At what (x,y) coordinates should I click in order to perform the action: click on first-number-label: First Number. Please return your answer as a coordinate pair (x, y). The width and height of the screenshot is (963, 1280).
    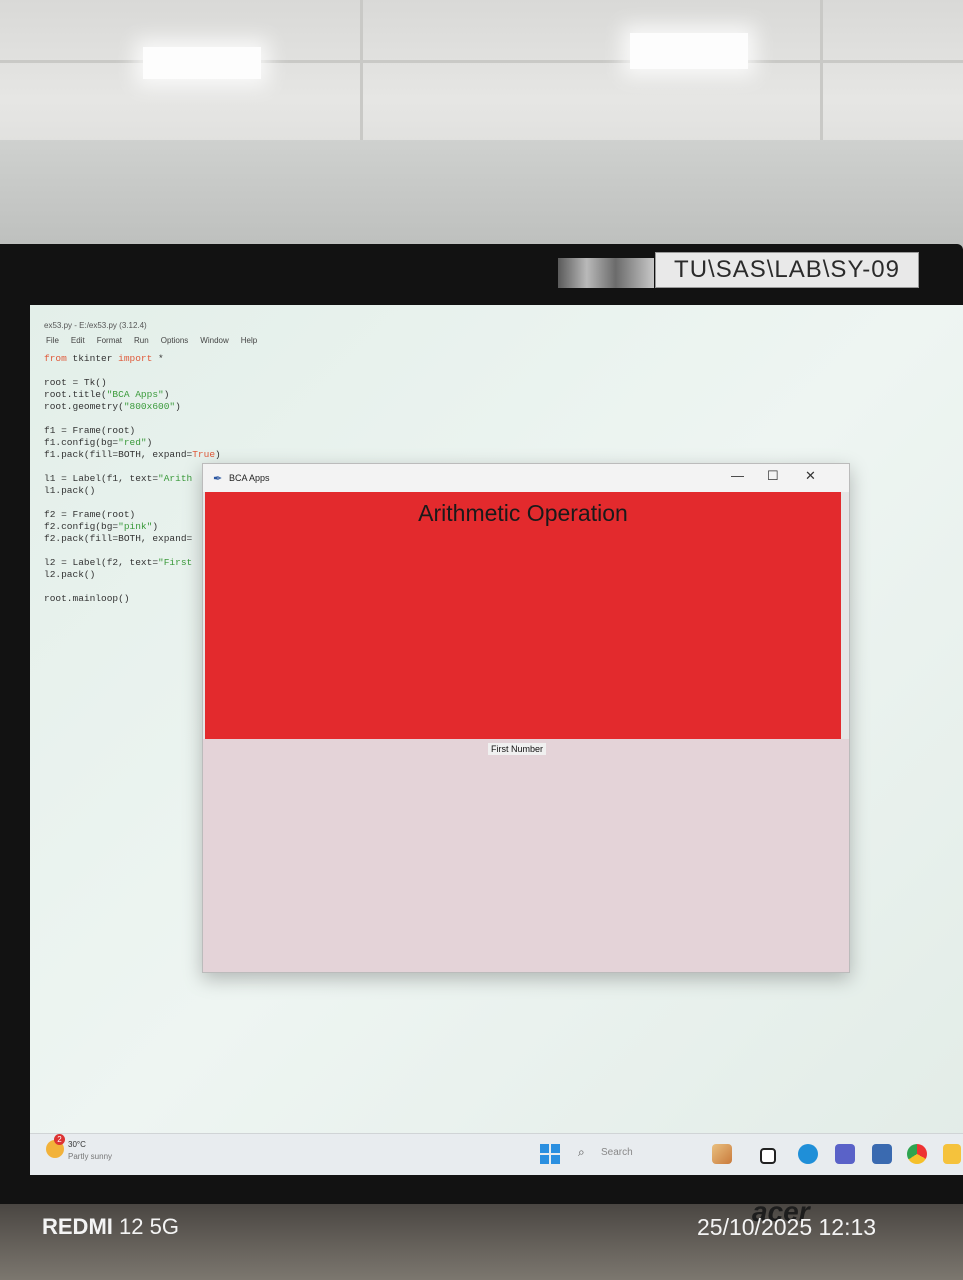
    Looking at the image, I should click on (517, 749).